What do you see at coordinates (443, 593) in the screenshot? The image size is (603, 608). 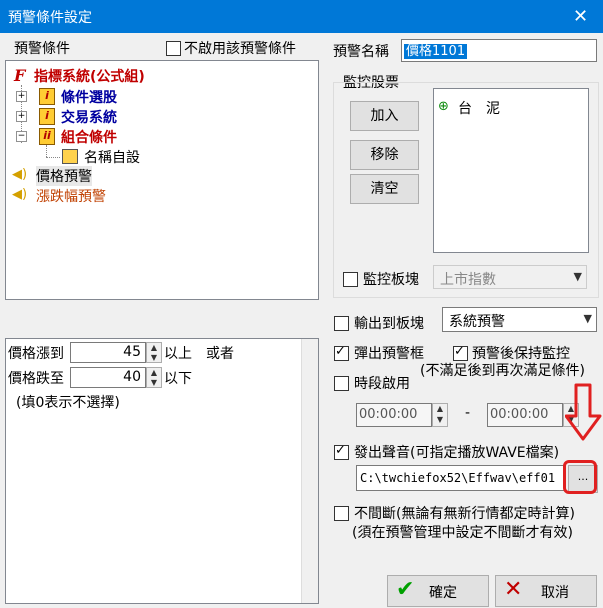 I see `ok-label: 確定` at bounding box center [443, 593].